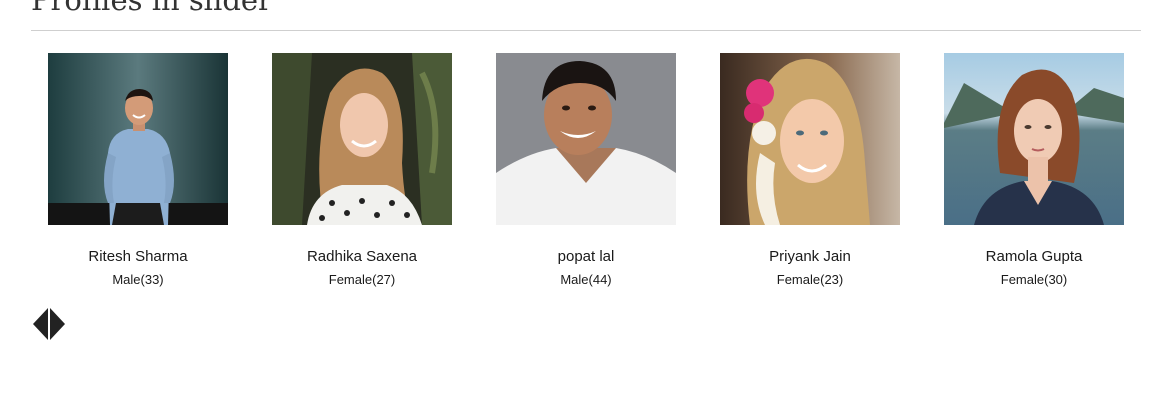 The height and width of the screenshot is (401, 1164). I want to click on divider, so click(586, 30).